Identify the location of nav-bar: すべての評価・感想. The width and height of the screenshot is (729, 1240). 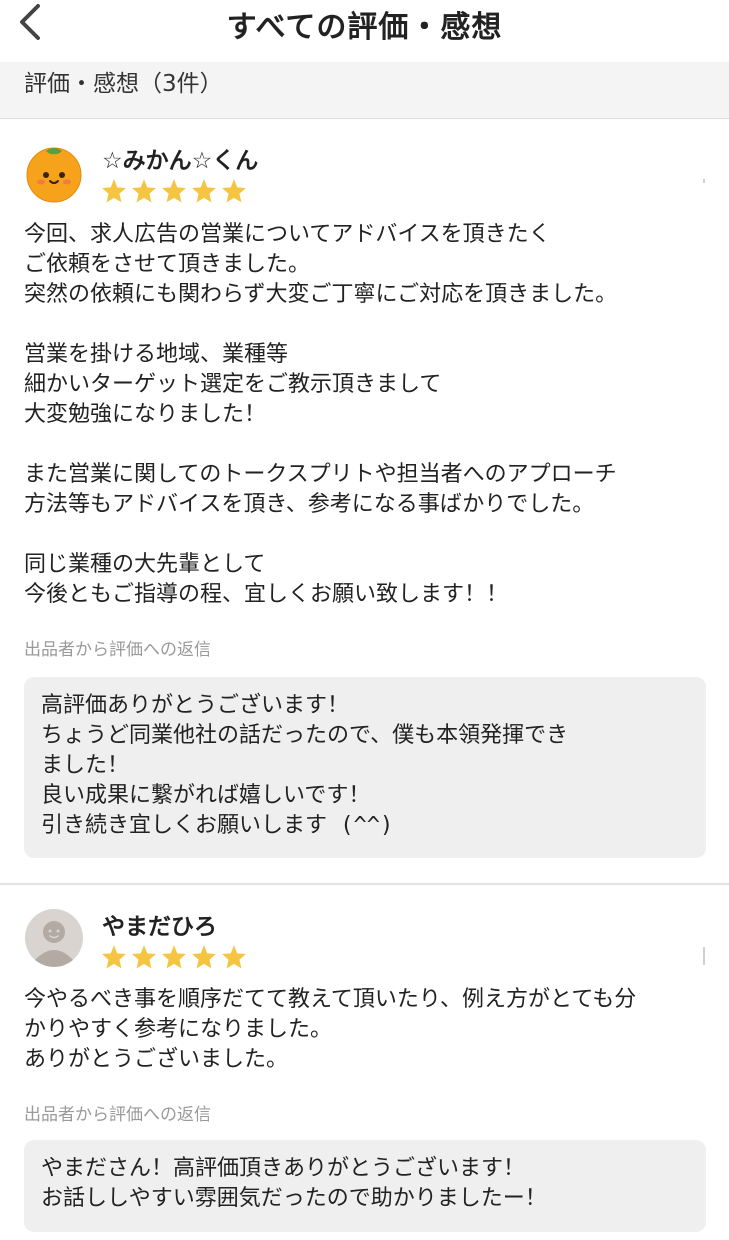
(364, 31).